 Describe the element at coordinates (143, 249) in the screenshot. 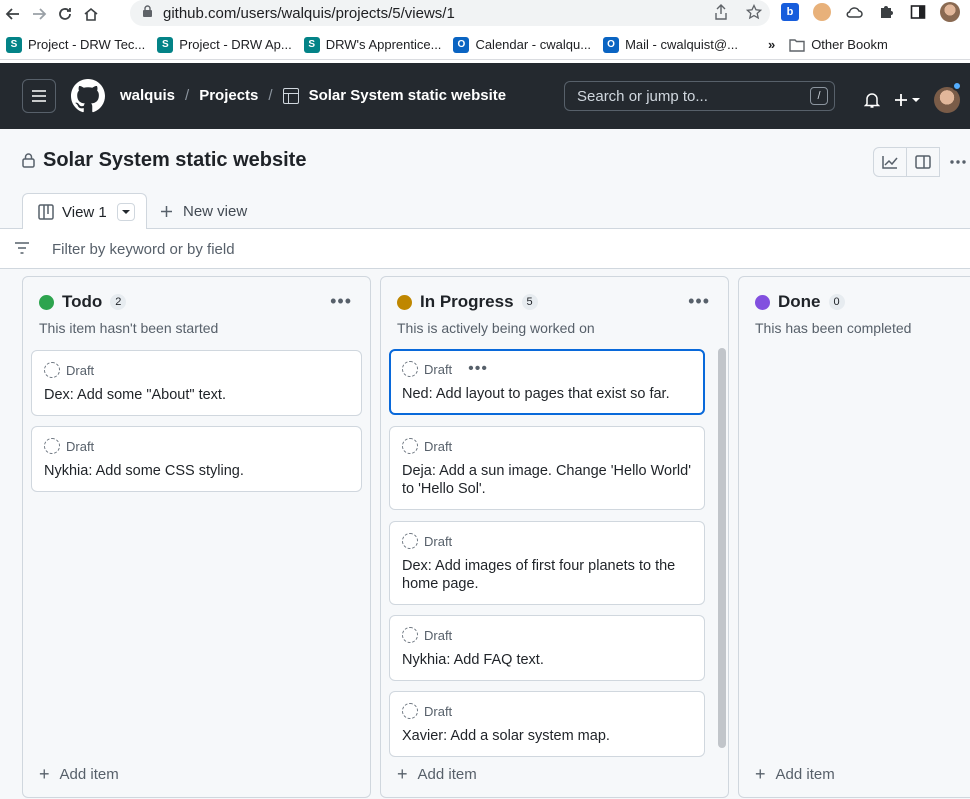

I see `filter-input: Filter by keyword or by field` at that location.